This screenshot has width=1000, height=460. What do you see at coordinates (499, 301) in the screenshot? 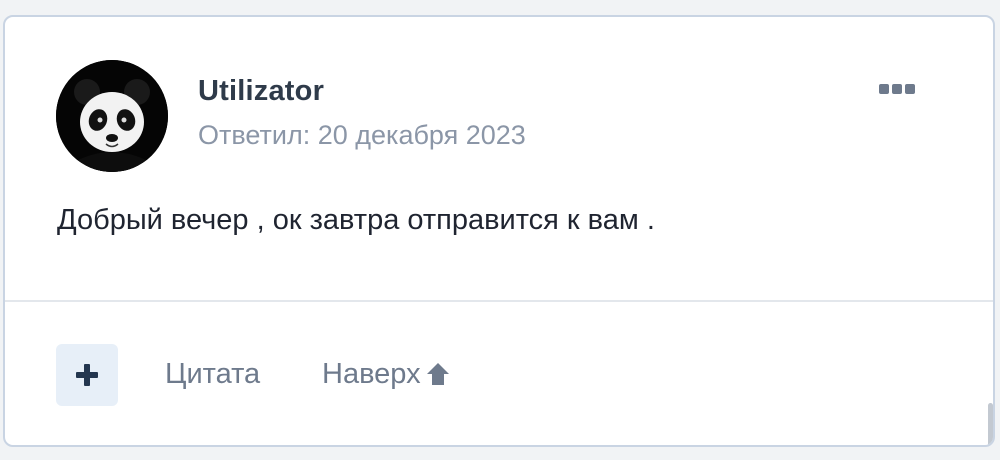
I see `divider` at bounding box center [499, 301].